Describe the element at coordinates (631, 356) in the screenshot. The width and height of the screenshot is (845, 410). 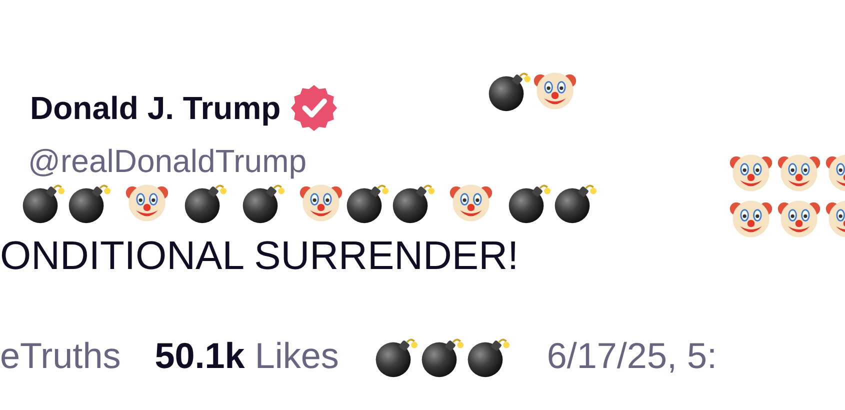
I see `stat-text: 6/17/25, 5:` at that location.